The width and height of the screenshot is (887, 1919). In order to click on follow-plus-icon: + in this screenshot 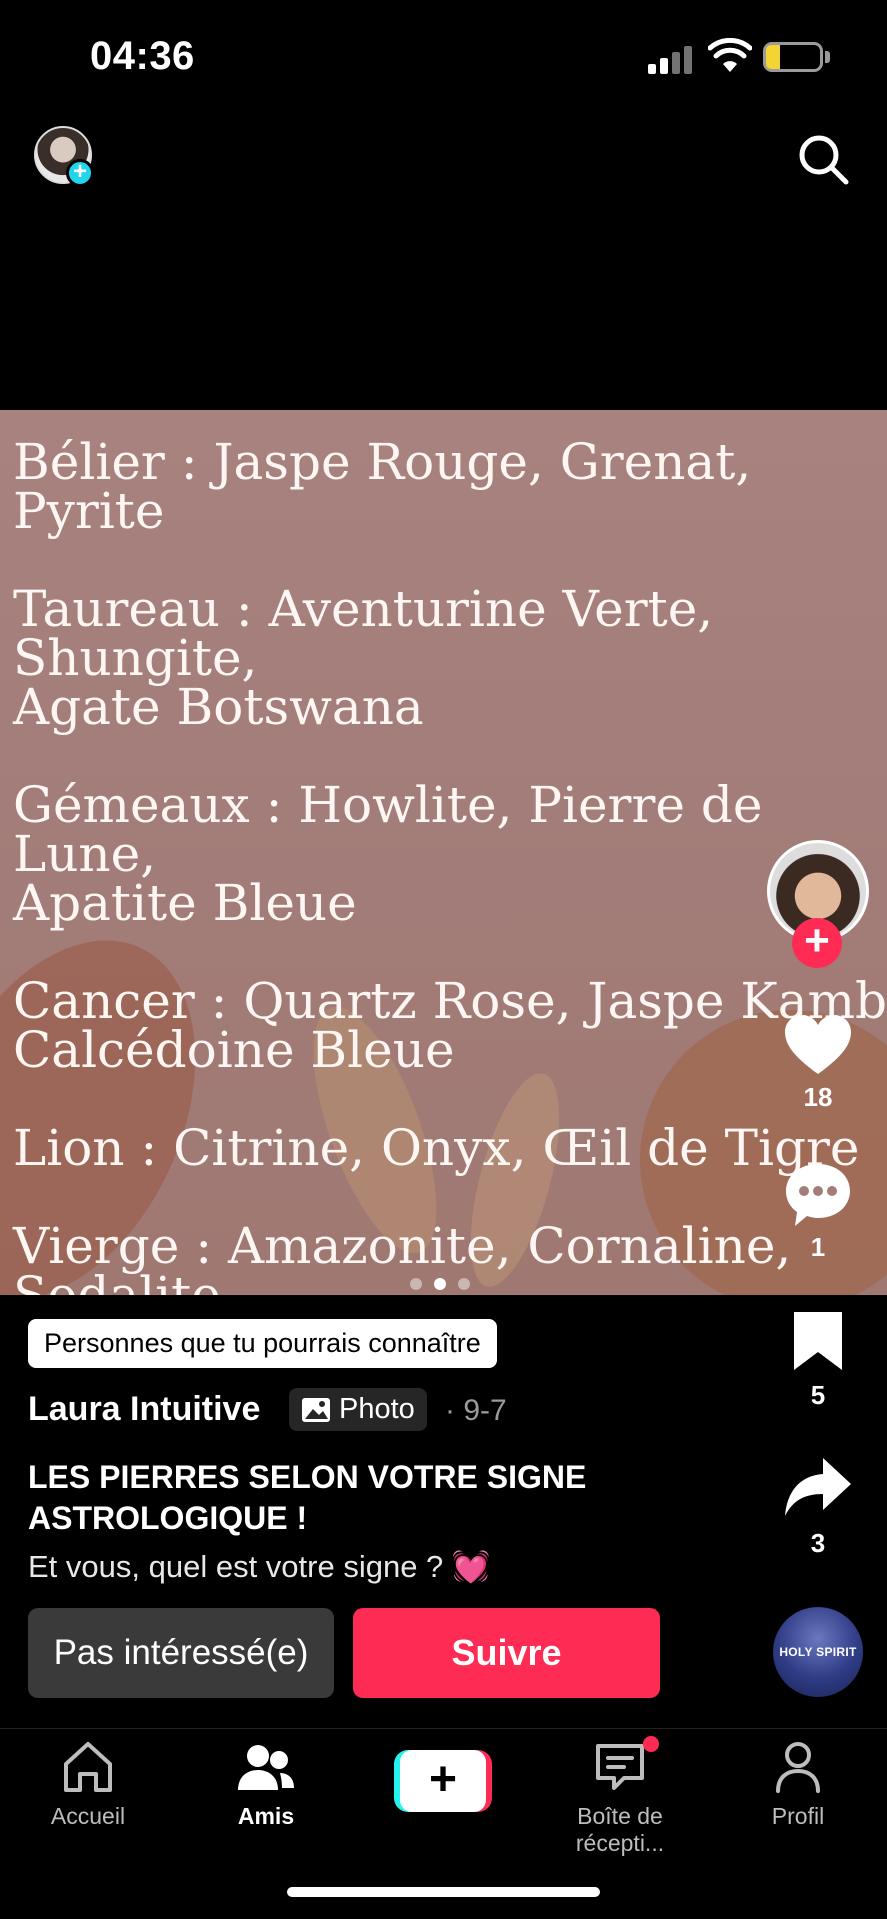, I will do `click(817, 943)`.